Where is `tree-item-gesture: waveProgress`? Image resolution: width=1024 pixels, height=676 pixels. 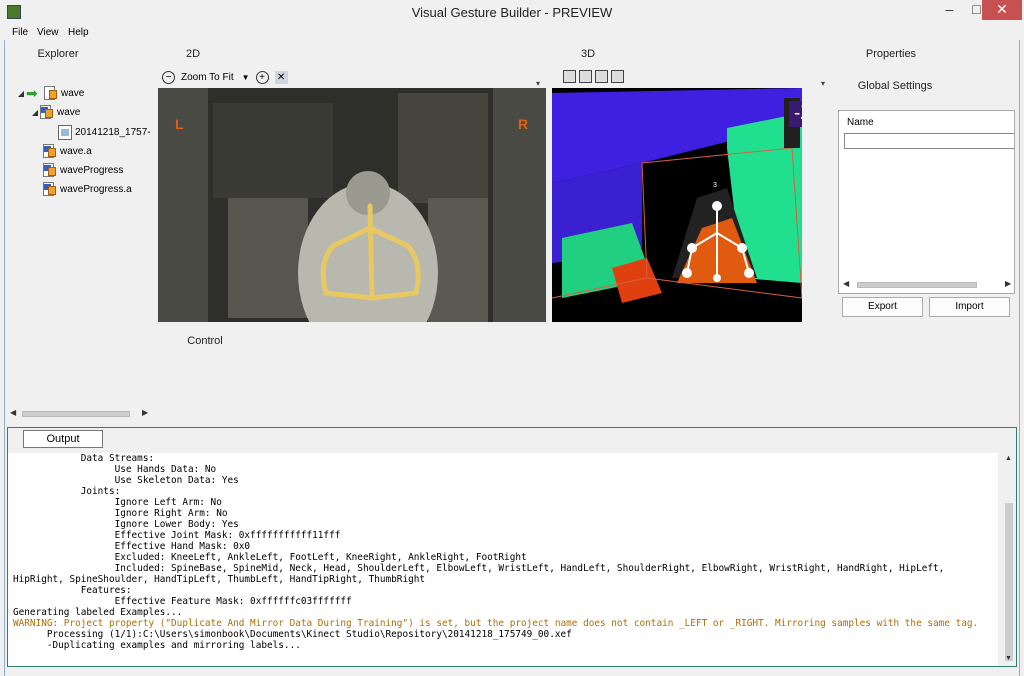 tree-item-gesture: waveProgress is located at coordinates (83, 170).